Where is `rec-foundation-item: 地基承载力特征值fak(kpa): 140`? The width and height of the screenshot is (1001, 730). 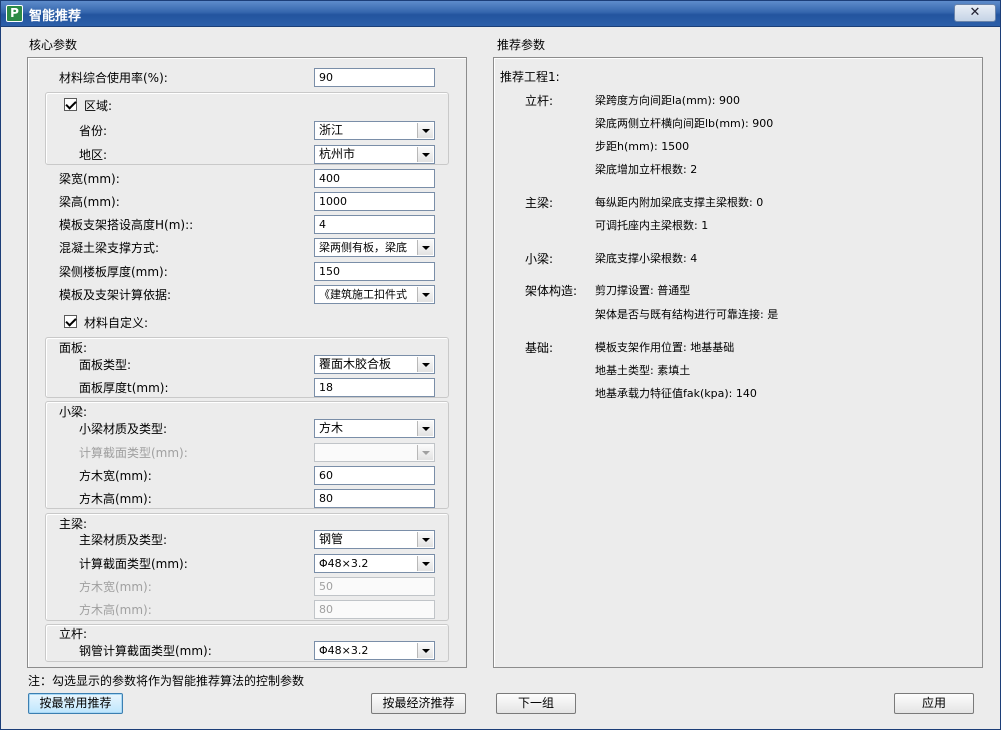
rec-foundation-item: 地基承载力特征值fak(kpa): 140 is located at coordinates (676, 393).